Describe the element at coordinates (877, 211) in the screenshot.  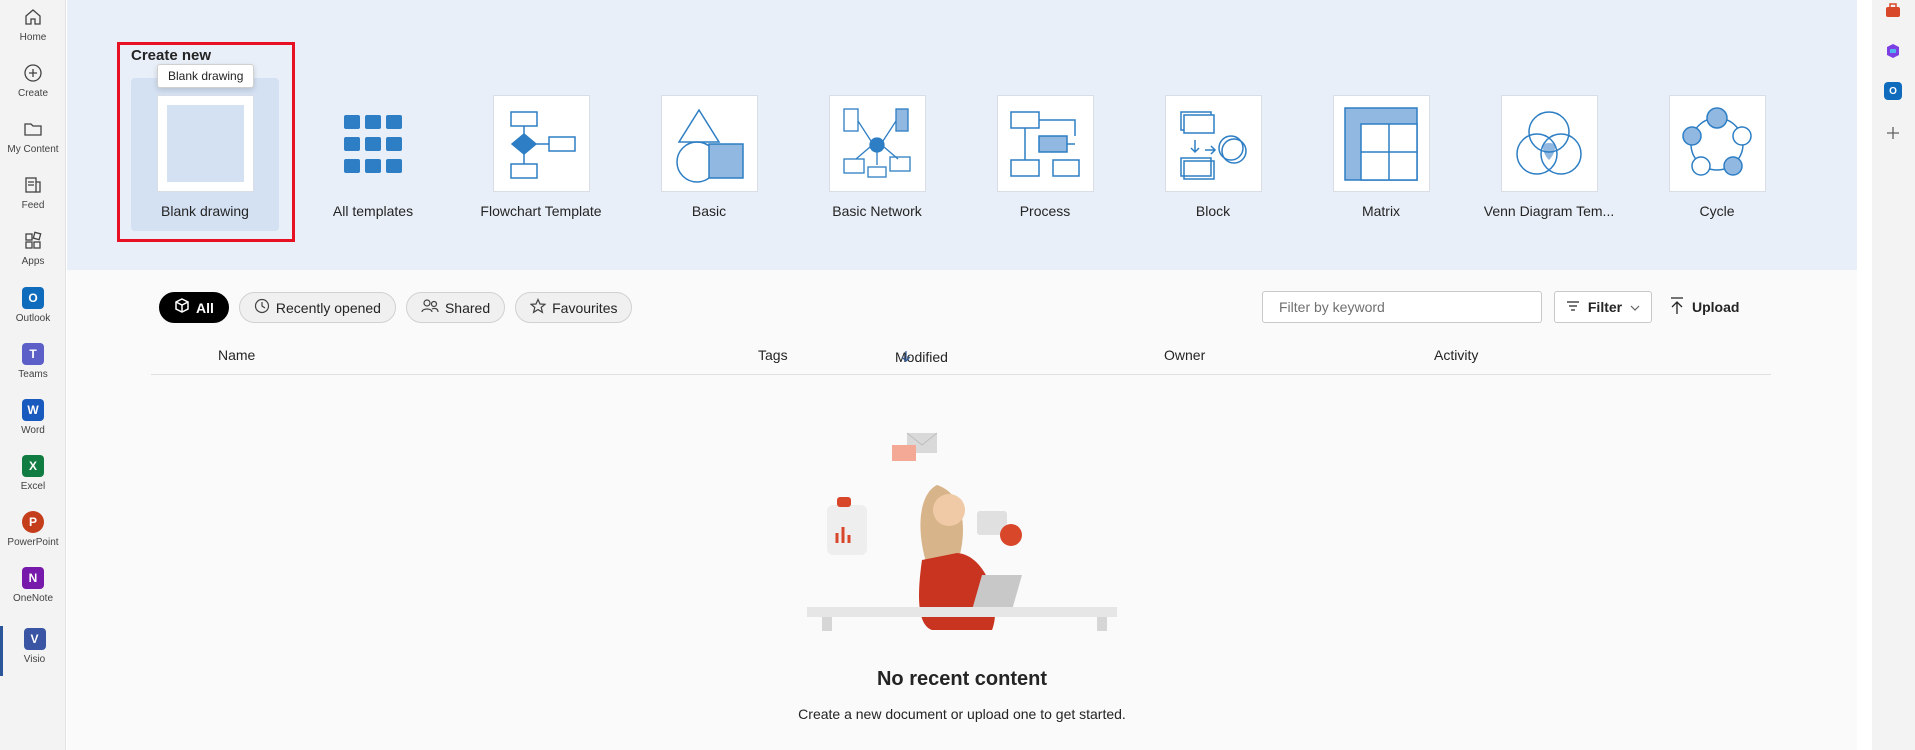
I see `template-label: Basic Network` at that location.